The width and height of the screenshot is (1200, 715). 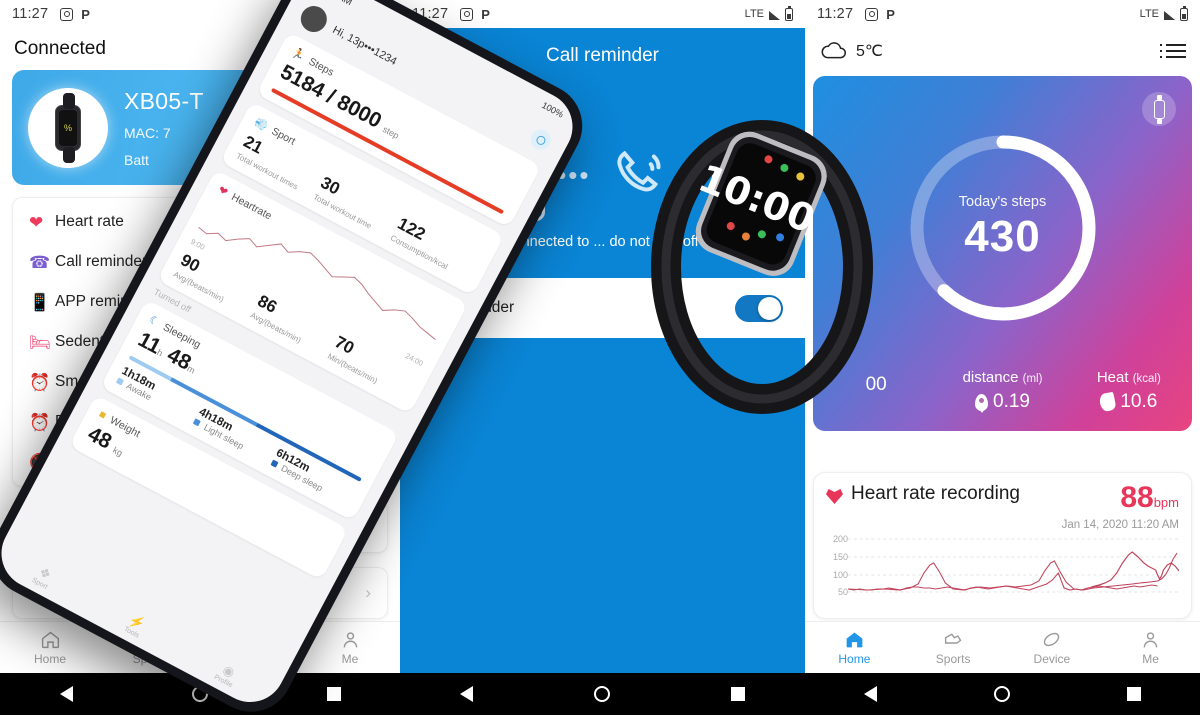 What do you see at coordinates (541, 140) in the screenshot?
I see `sync-icon` at bounding box center [541, 140].